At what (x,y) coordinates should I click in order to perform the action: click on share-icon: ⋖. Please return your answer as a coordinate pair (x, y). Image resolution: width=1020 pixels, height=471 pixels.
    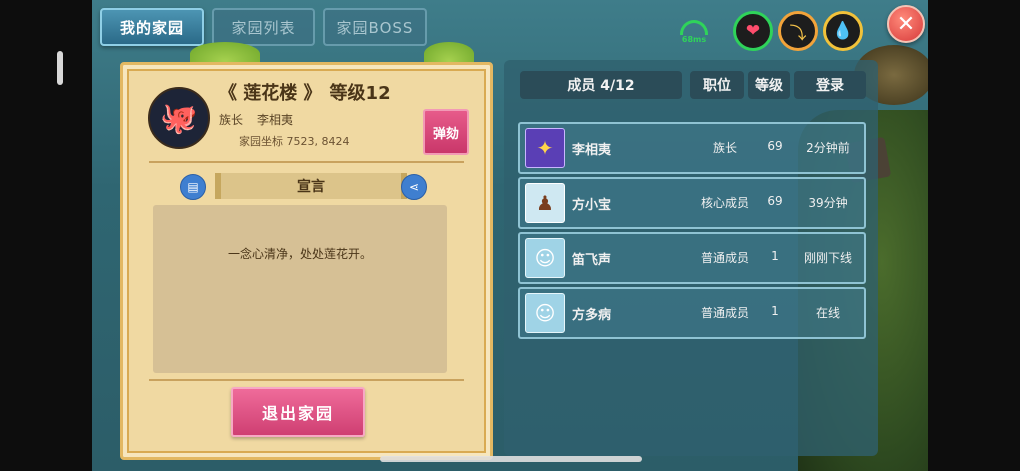
    Looking at the image, I should click on (414, 187).